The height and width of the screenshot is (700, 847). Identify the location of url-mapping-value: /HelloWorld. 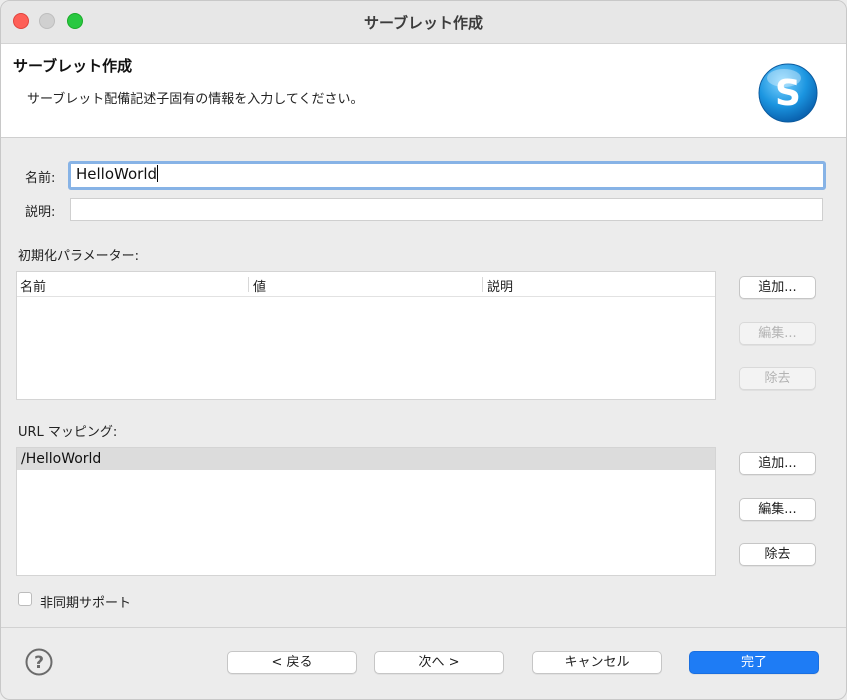
(61, 459).